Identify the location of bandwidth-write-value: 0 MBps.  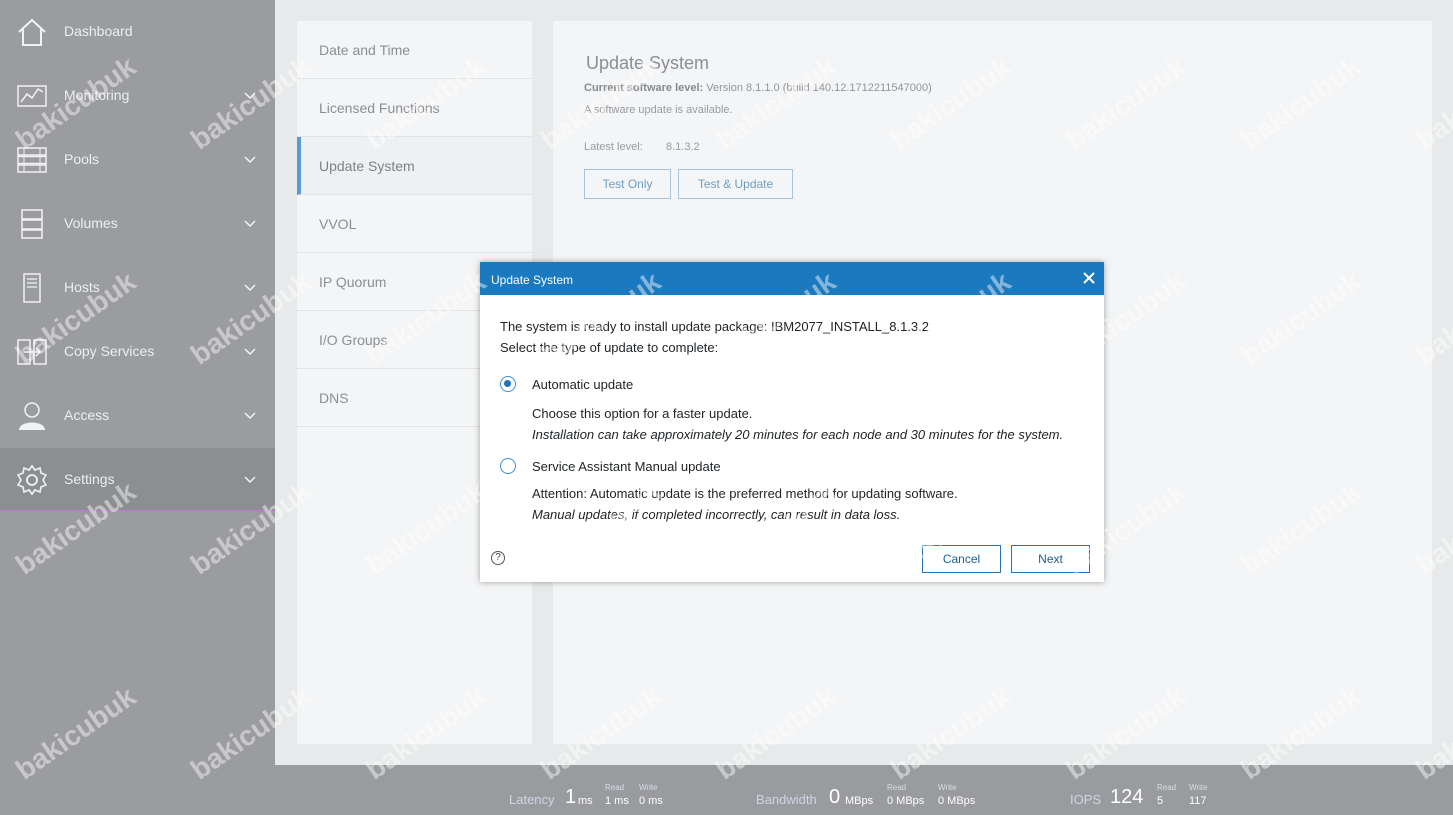
(957, 801).